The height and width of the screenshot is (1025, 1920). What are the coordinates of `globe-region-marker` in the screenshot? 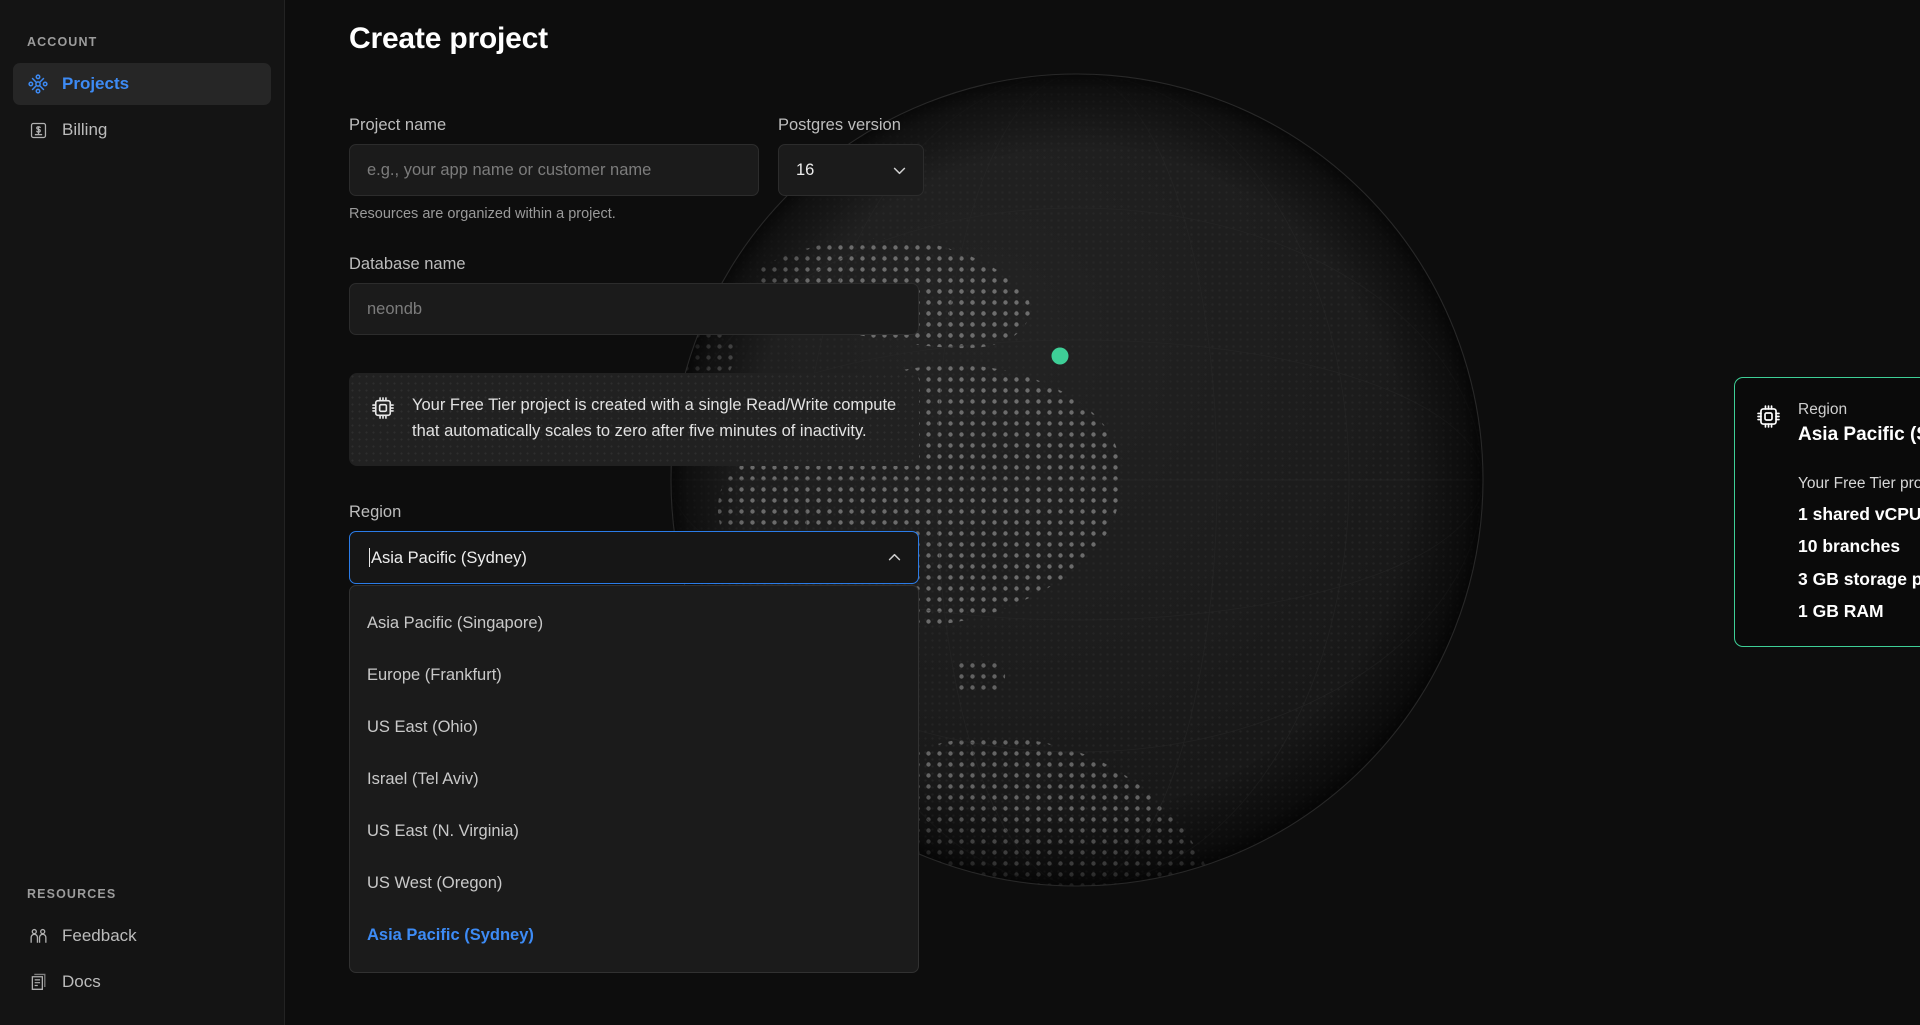 It's located at (1060, 356).